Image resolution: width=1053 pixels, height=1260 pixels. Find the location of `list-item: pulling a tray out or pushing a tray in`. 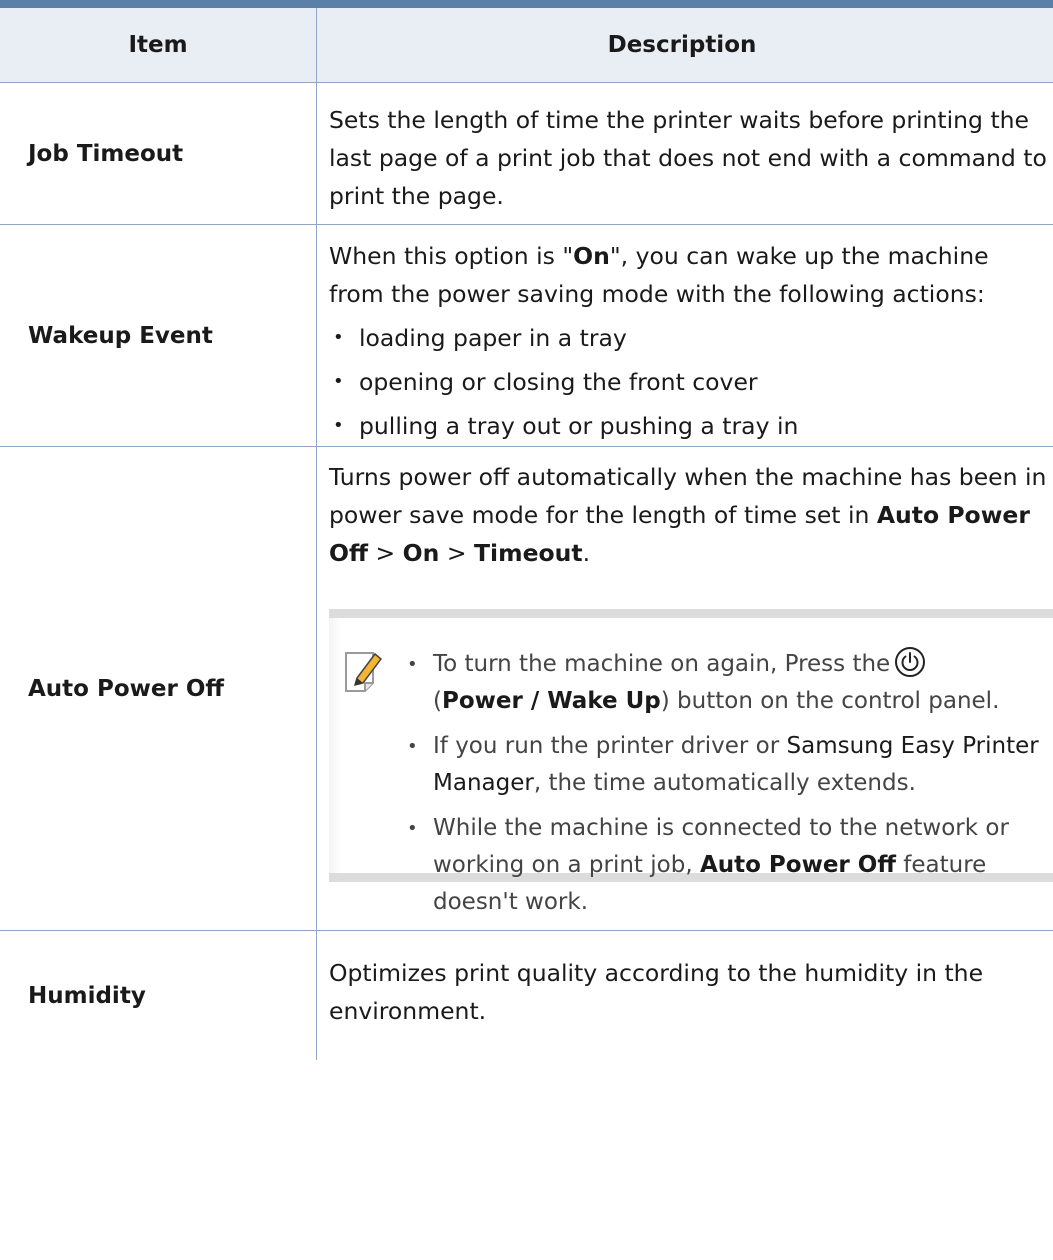

list-item: pulling a tray out or pushing a tray in is located at coordinates (688, 426).